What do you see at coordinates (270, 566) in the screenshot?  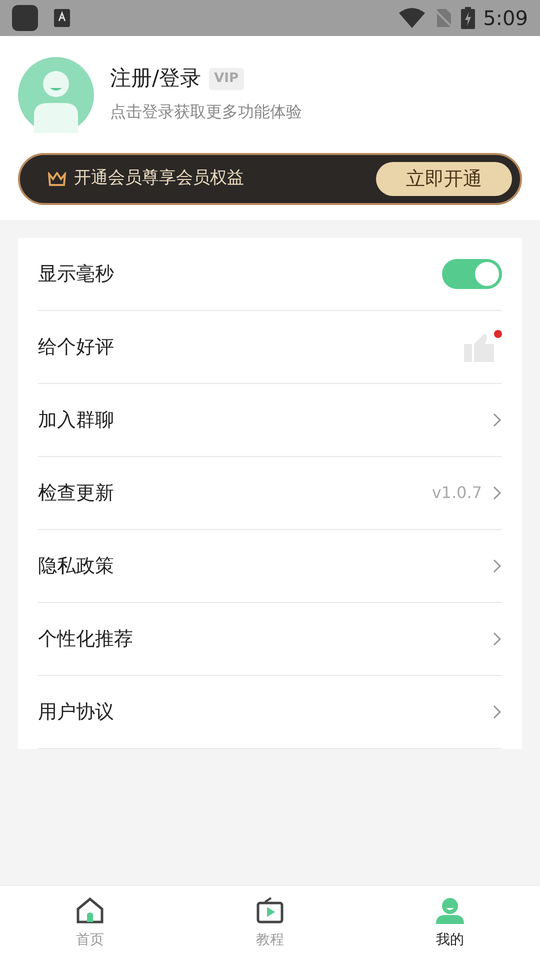 I see `settings-row: 隐私政策` at bounding box center [270, 566].